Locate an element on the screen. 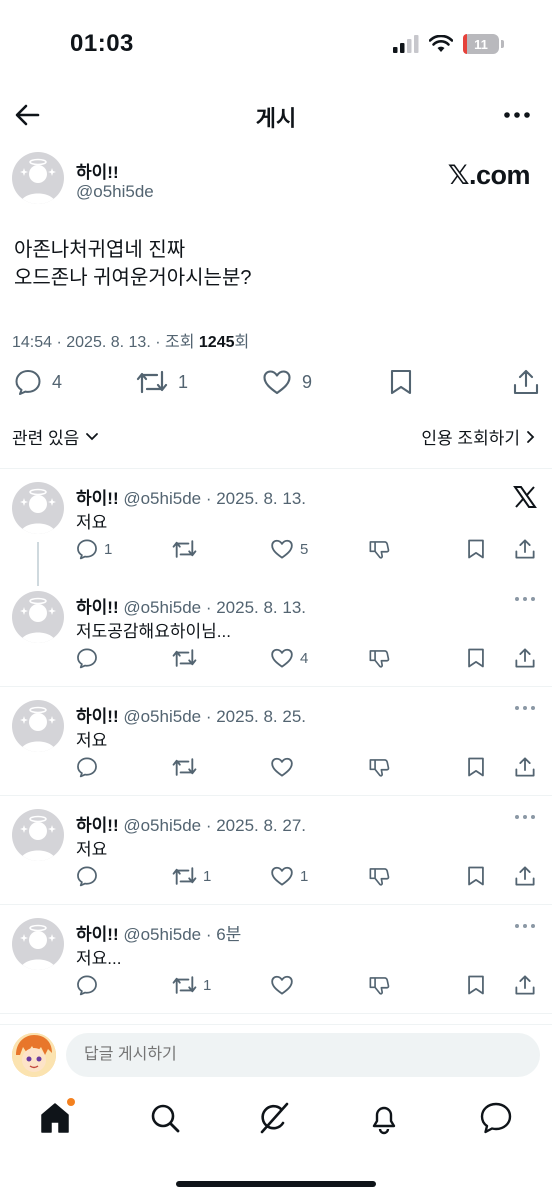  message-icon is located at coordinates (496, 1118).